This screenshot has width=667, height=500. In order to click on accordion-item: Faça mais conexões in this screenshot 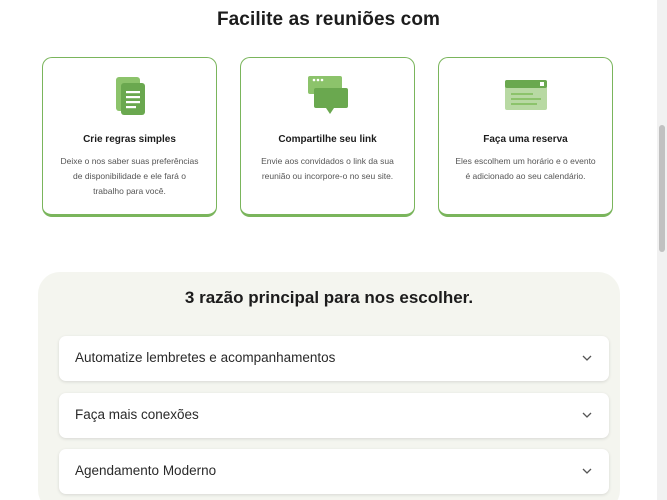, I will do `click(334, 415)`.